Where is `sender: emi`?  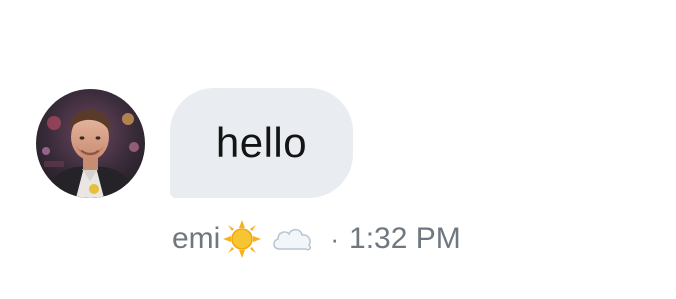
sender: emi is located at coordinates (243, 239).